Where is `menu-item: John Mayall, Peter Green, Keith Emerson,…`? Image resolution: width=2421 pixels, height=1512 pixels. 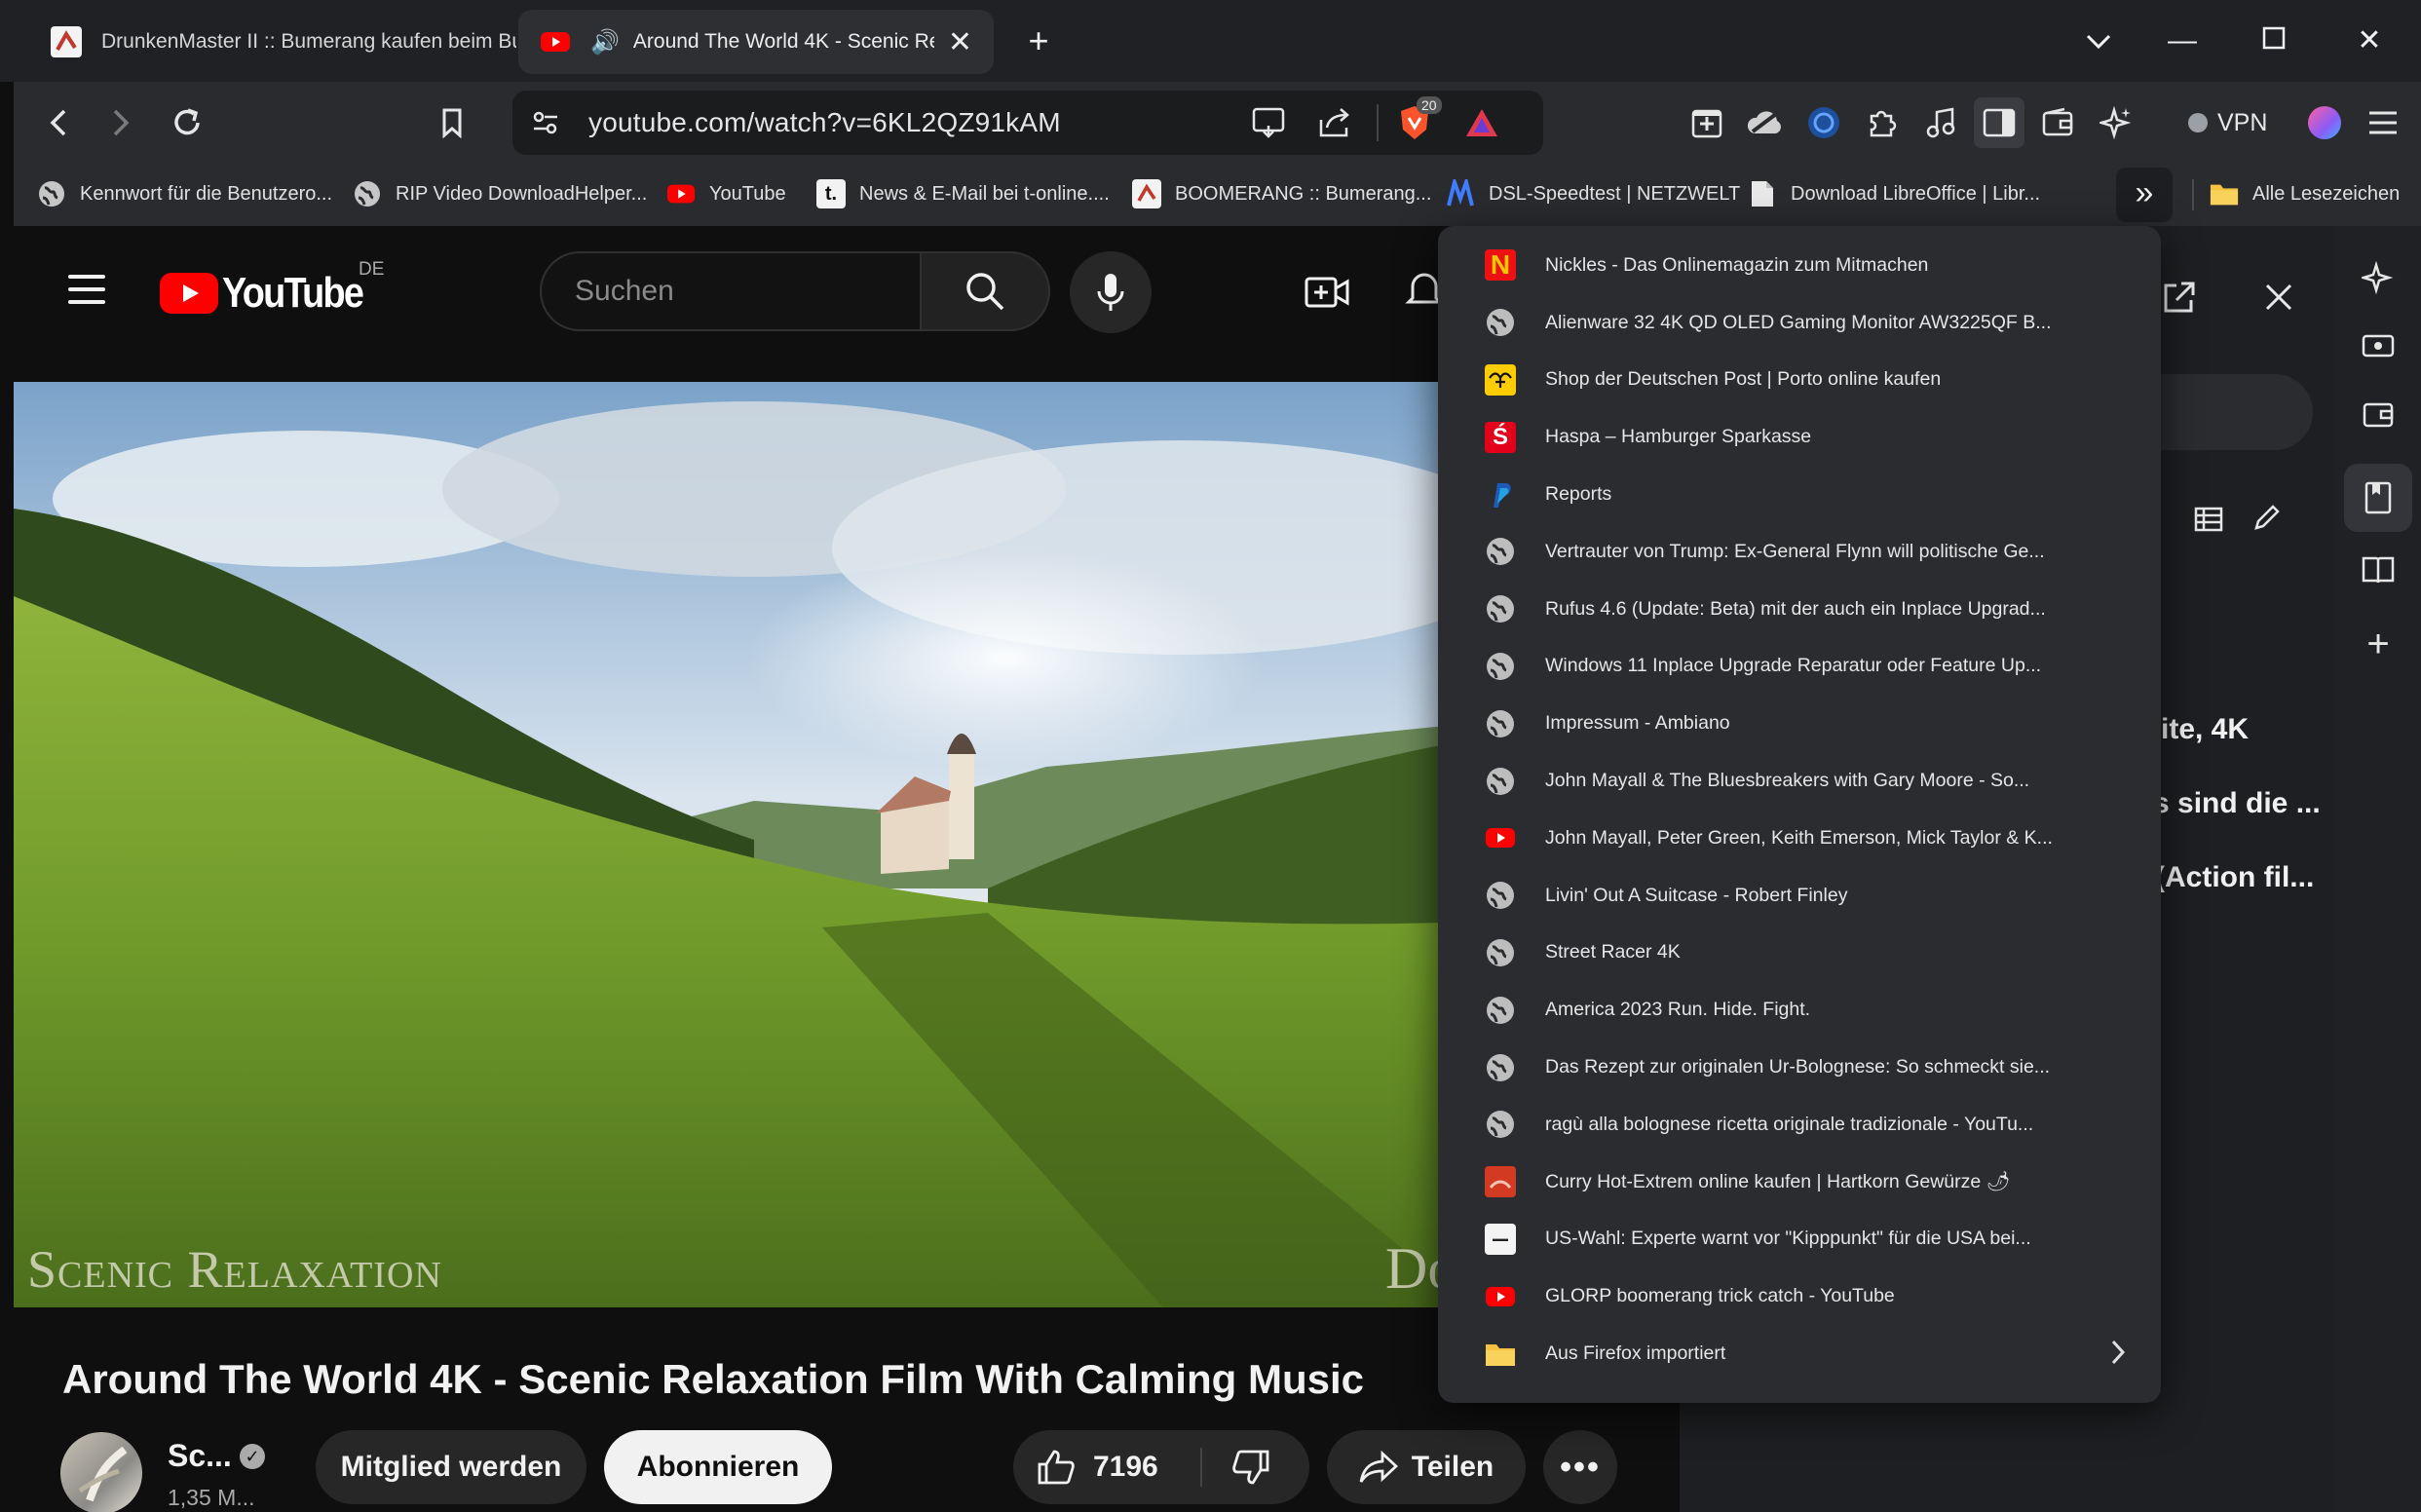
menu-item: John Mayall, Peter Green, Keith Emerson,… is located at coordinates (1800, 838).